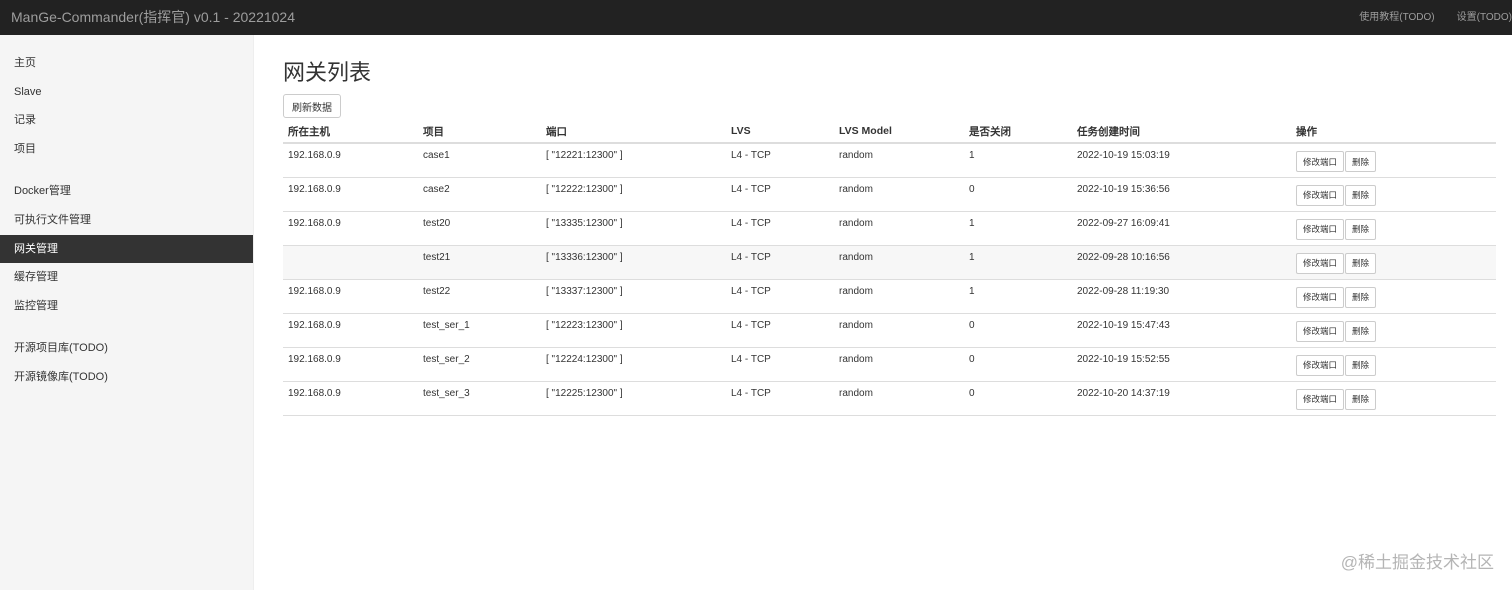 The width and height of the screenshot is (1512, 590). What do you see at coordinates (126, 348) in the screenshot?
I see `sidebar-item: 开源项目库(TODO)` at bounding box center [126, 348].